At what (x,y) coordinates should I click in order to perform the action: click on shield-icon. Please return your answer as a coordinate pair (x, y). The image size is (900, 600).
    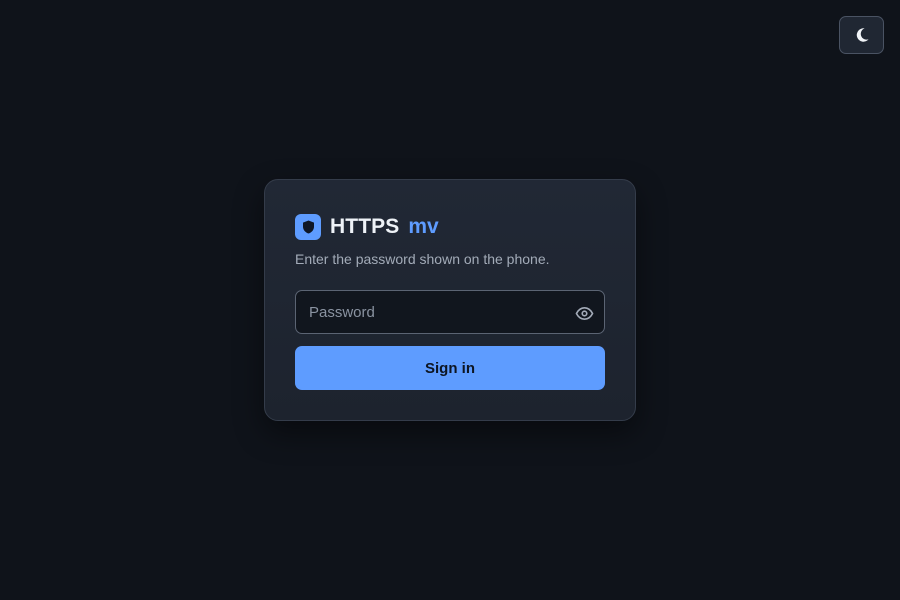
    Looking at the image, I should click on (308, 226).